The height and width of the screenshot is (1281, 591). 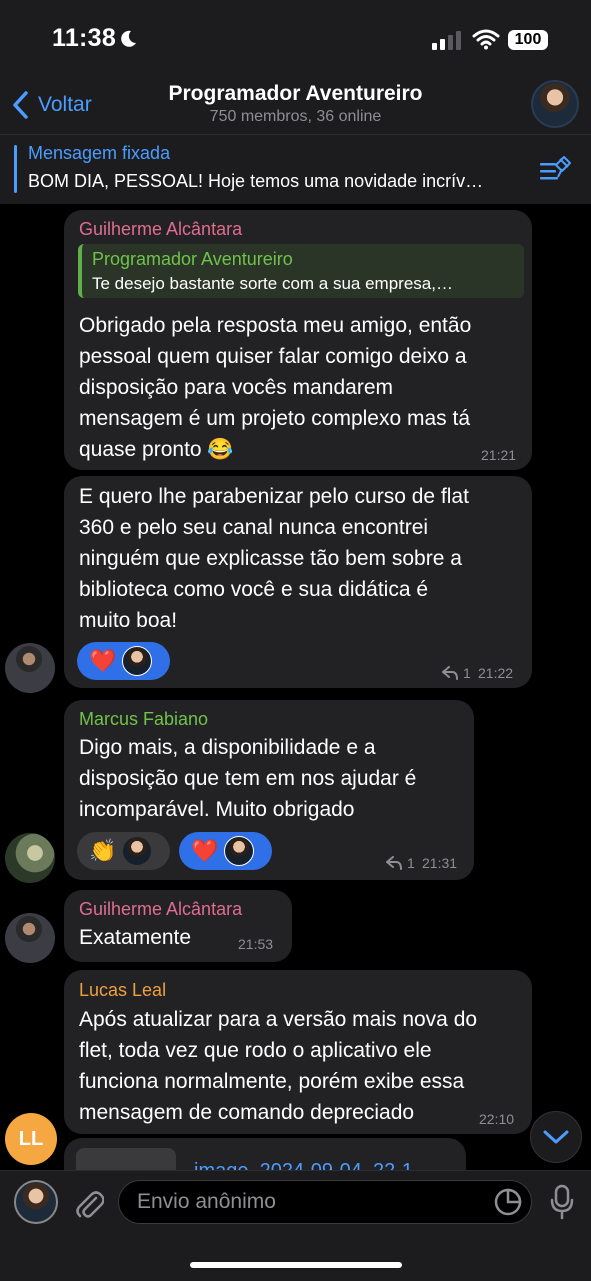 What do you see at coordinates (295, 116) in the screenshot?
I see `chat-subtitle: 750 membros, 36 online` at bounding box center [295, 116].